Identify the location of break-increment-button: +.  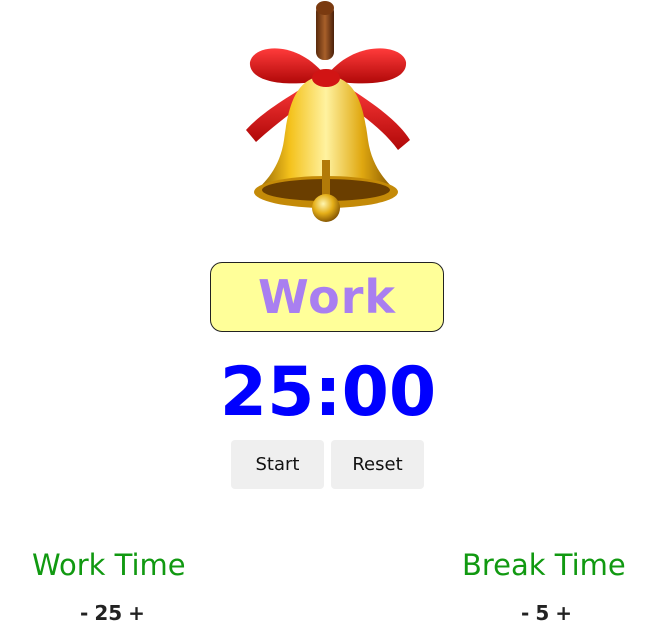
(563, 613).